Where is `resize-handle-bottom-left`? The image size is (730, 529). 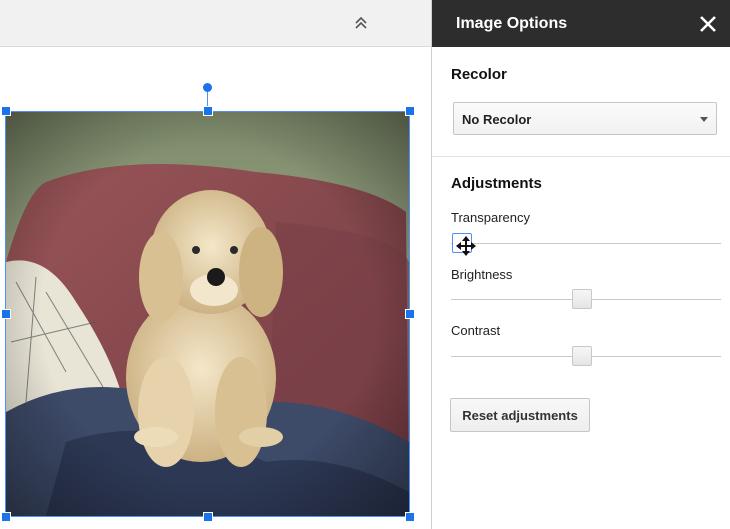
resize-handle-bottom-left is located at coordinates (6, 517).